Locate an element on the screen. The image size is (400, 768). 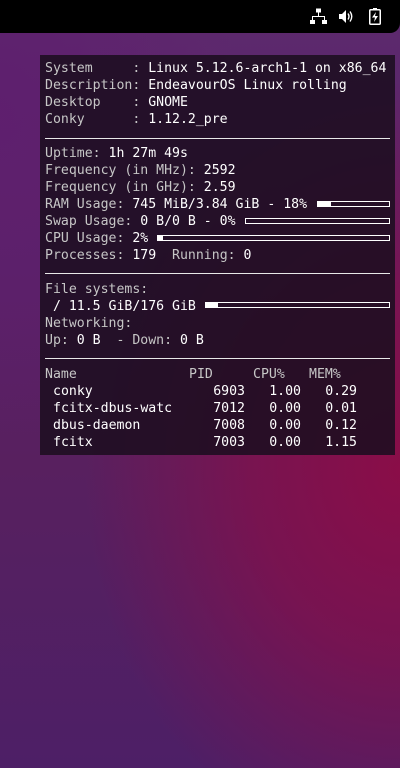
swap-value: 0 B/0 B - 0% is located at coordinates (188, 221).